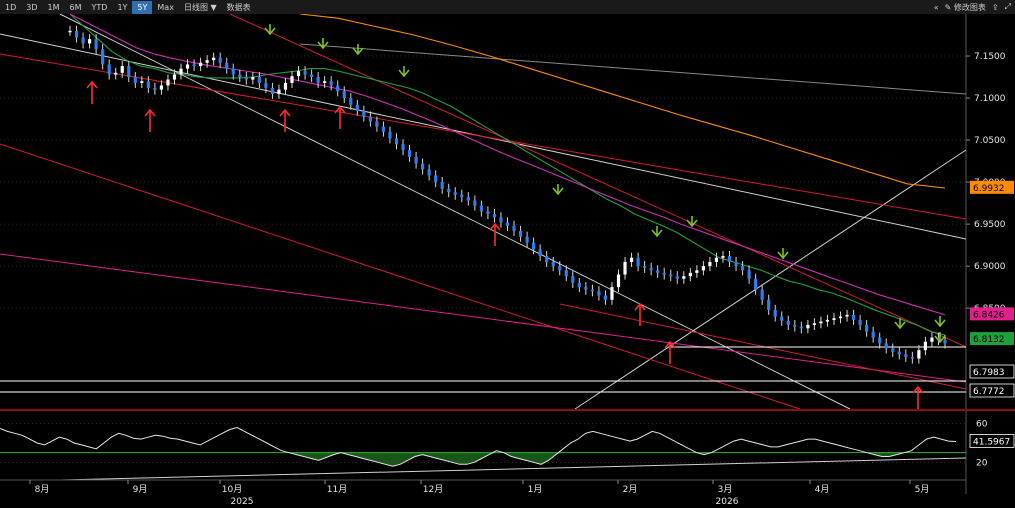 The height and width of the screenshot is (508, 1015). What do you see at coordinates (1008, 7) in the screenshot?
I see `expand-icon: ⤢` at bounding box center [1008, 7].